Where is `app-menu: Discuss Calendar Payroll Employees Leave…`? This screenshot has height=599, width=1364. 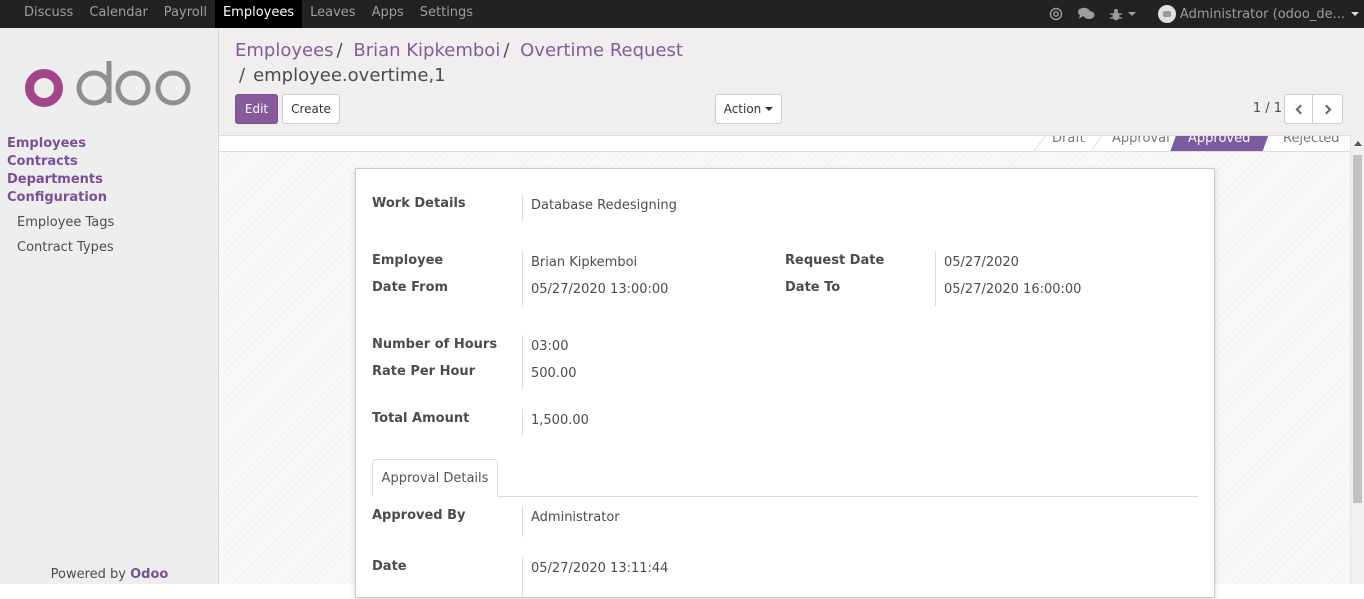
app-menu: Discuss Calendar Payroll Employees Leave… is located at coordinates (248, 14).